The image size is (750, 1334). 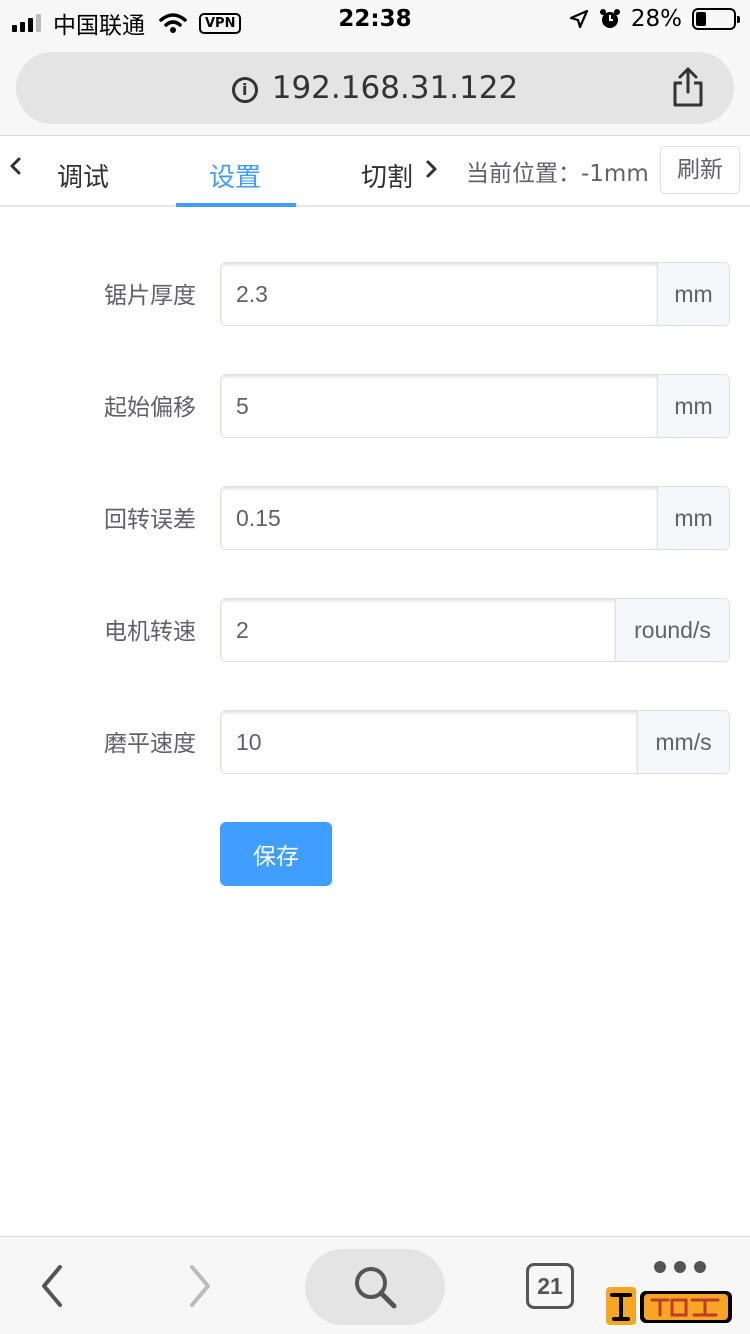 What do you see at coordinates (418, 630) in the screenshot?
I see `motor-speed-input` at bounding box center [418, 630].